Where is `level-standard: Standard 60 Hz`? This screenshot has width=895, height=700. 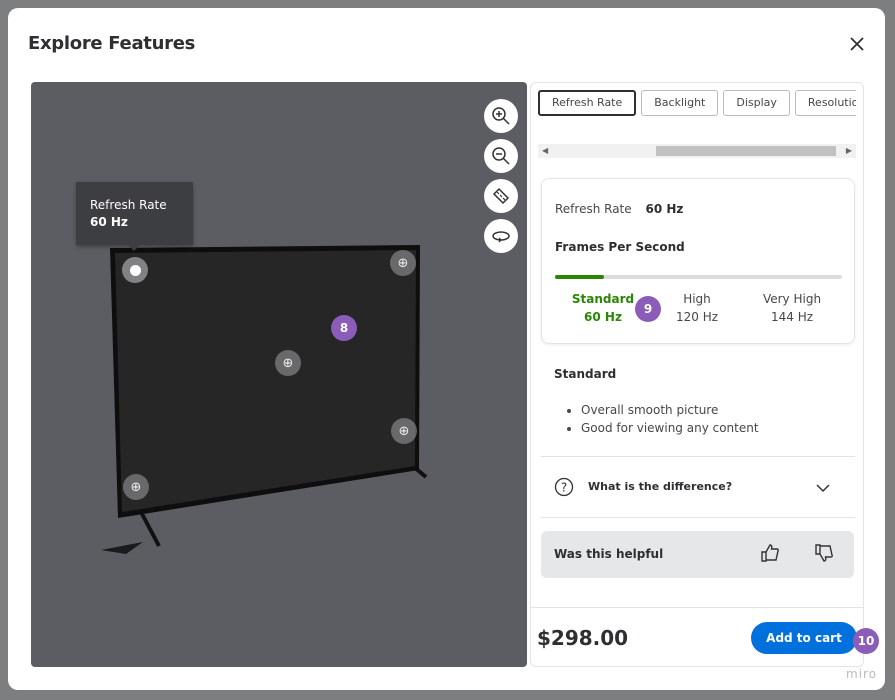 level-standard: Standard 60 Hz is located at coordinates (603, 308).